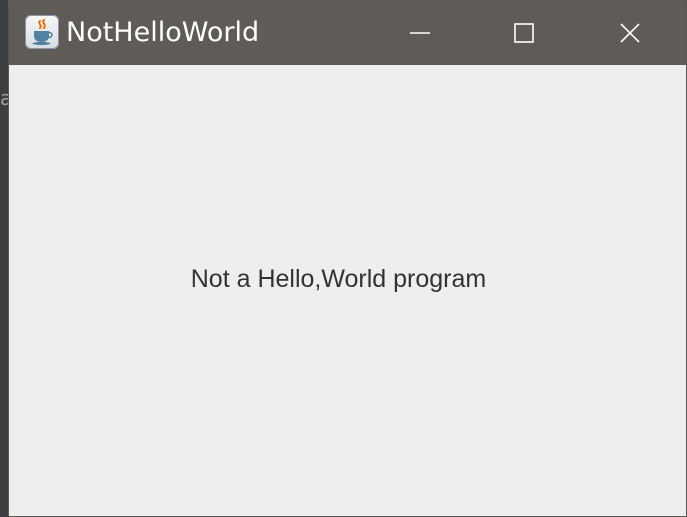 The height and width of the screenshot is (517, 687). I want to click on title-bar: NotHelloWorld, so click(347, 33).